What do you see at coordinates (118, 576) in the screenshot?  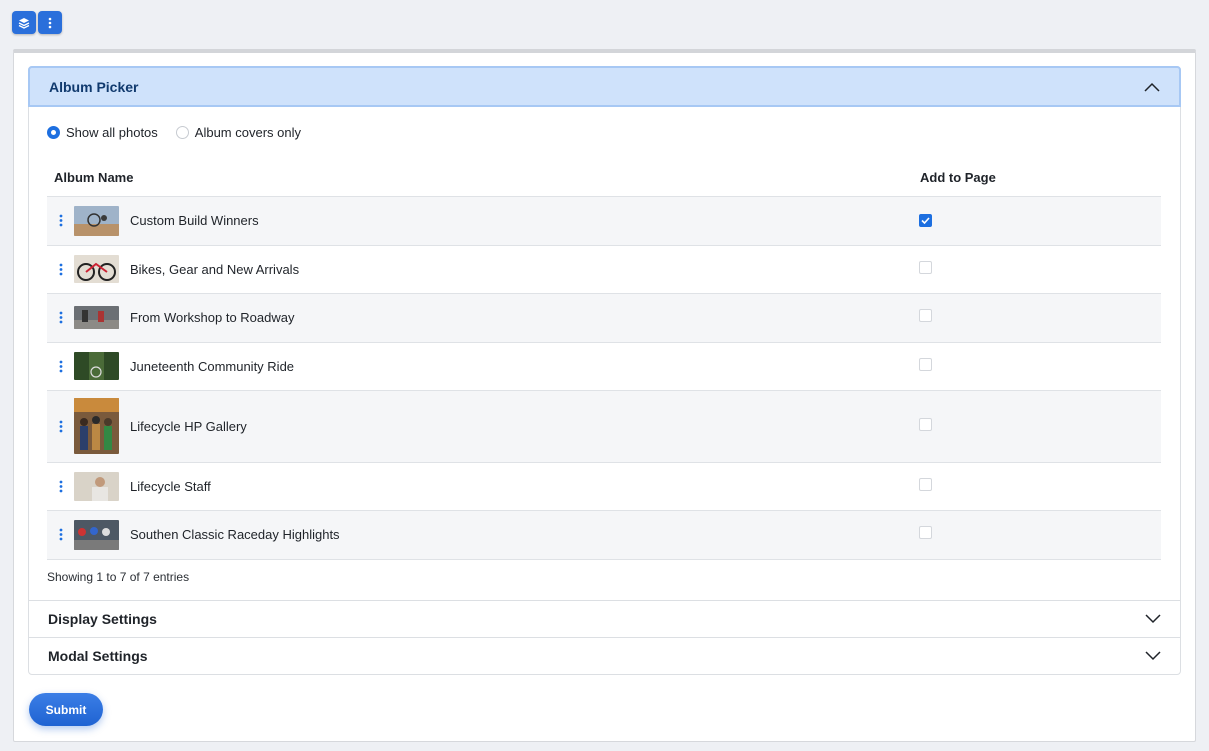 I see `entries-info: Showing 1 to 7 of 7 entries` at bounding box center [118, 576].